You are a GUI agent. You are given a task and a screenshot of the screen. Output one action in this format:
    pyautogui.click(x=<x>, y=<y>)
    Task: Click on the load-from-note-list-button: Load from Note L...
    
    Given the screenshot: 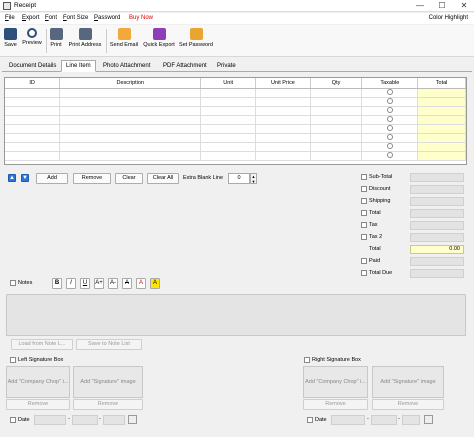 What is the action you would take?
    pyautogui.click(x=42, y=344)
    